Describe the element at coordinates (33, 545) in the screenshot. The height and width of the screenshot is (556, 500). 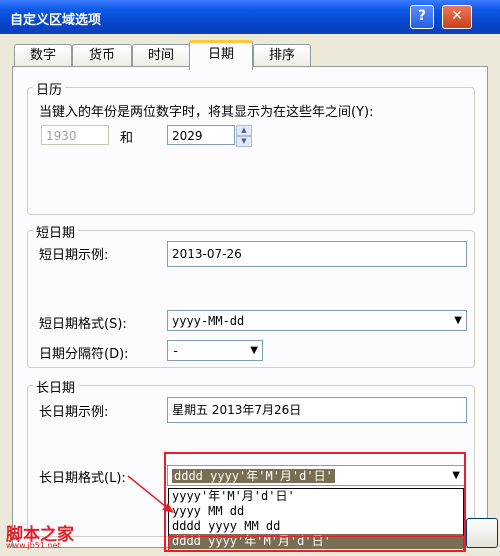
I see `watermark-url: www.jb51.net` at that location.